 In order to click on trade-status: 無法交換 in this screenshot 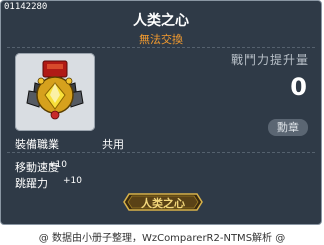, I will do `click(161, 39)`.